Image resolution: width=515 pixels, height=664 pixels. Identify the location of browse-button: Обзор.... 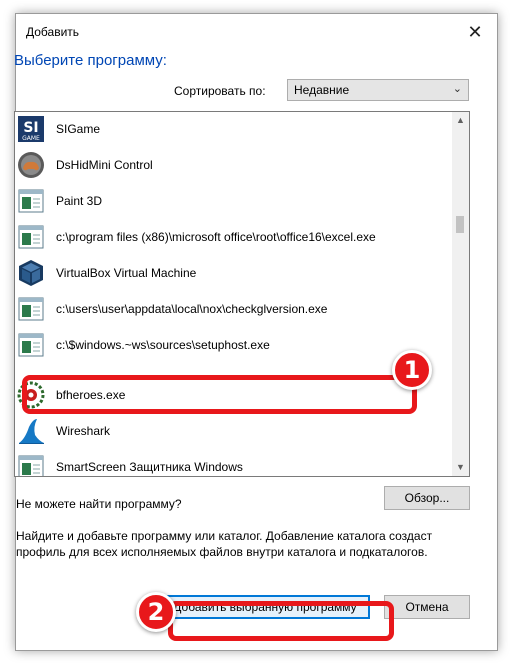
(427, 498).